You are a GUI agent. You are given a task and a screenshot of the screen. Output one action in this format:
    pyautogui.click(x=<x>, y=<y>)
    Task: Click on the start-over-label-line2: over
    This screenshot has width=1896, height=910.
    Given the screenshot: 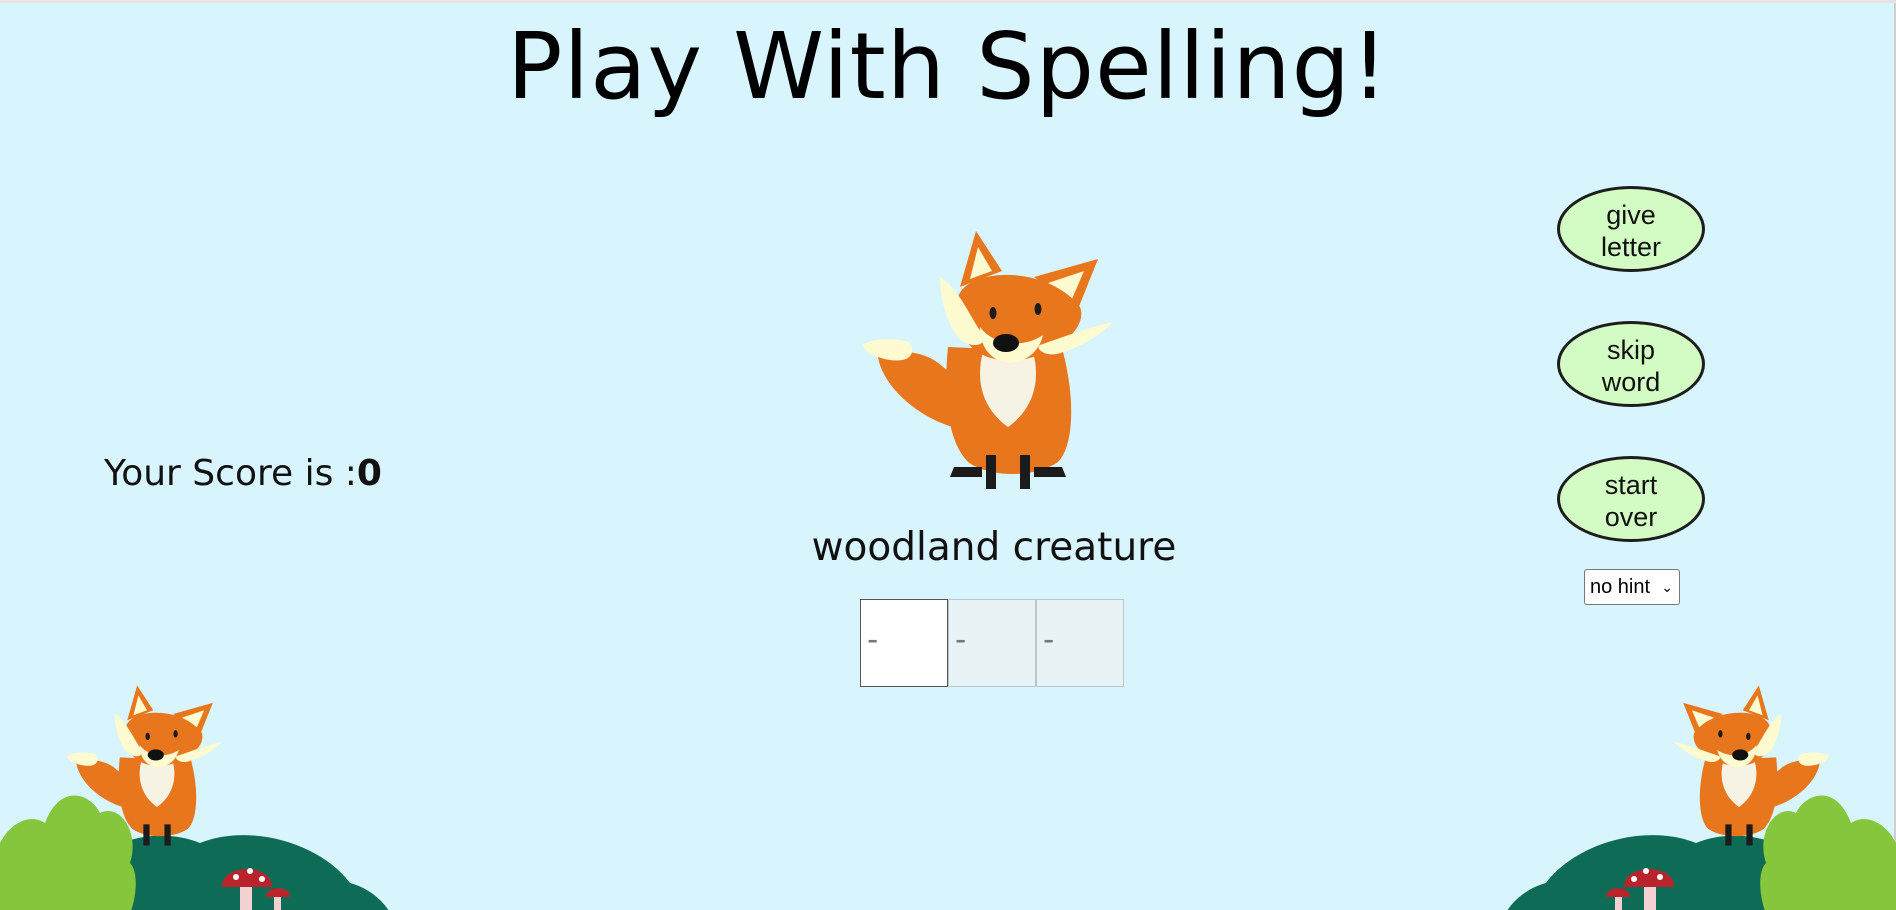 What is the action you would take?
    pyautogui.click(x=1631, y=517)
    